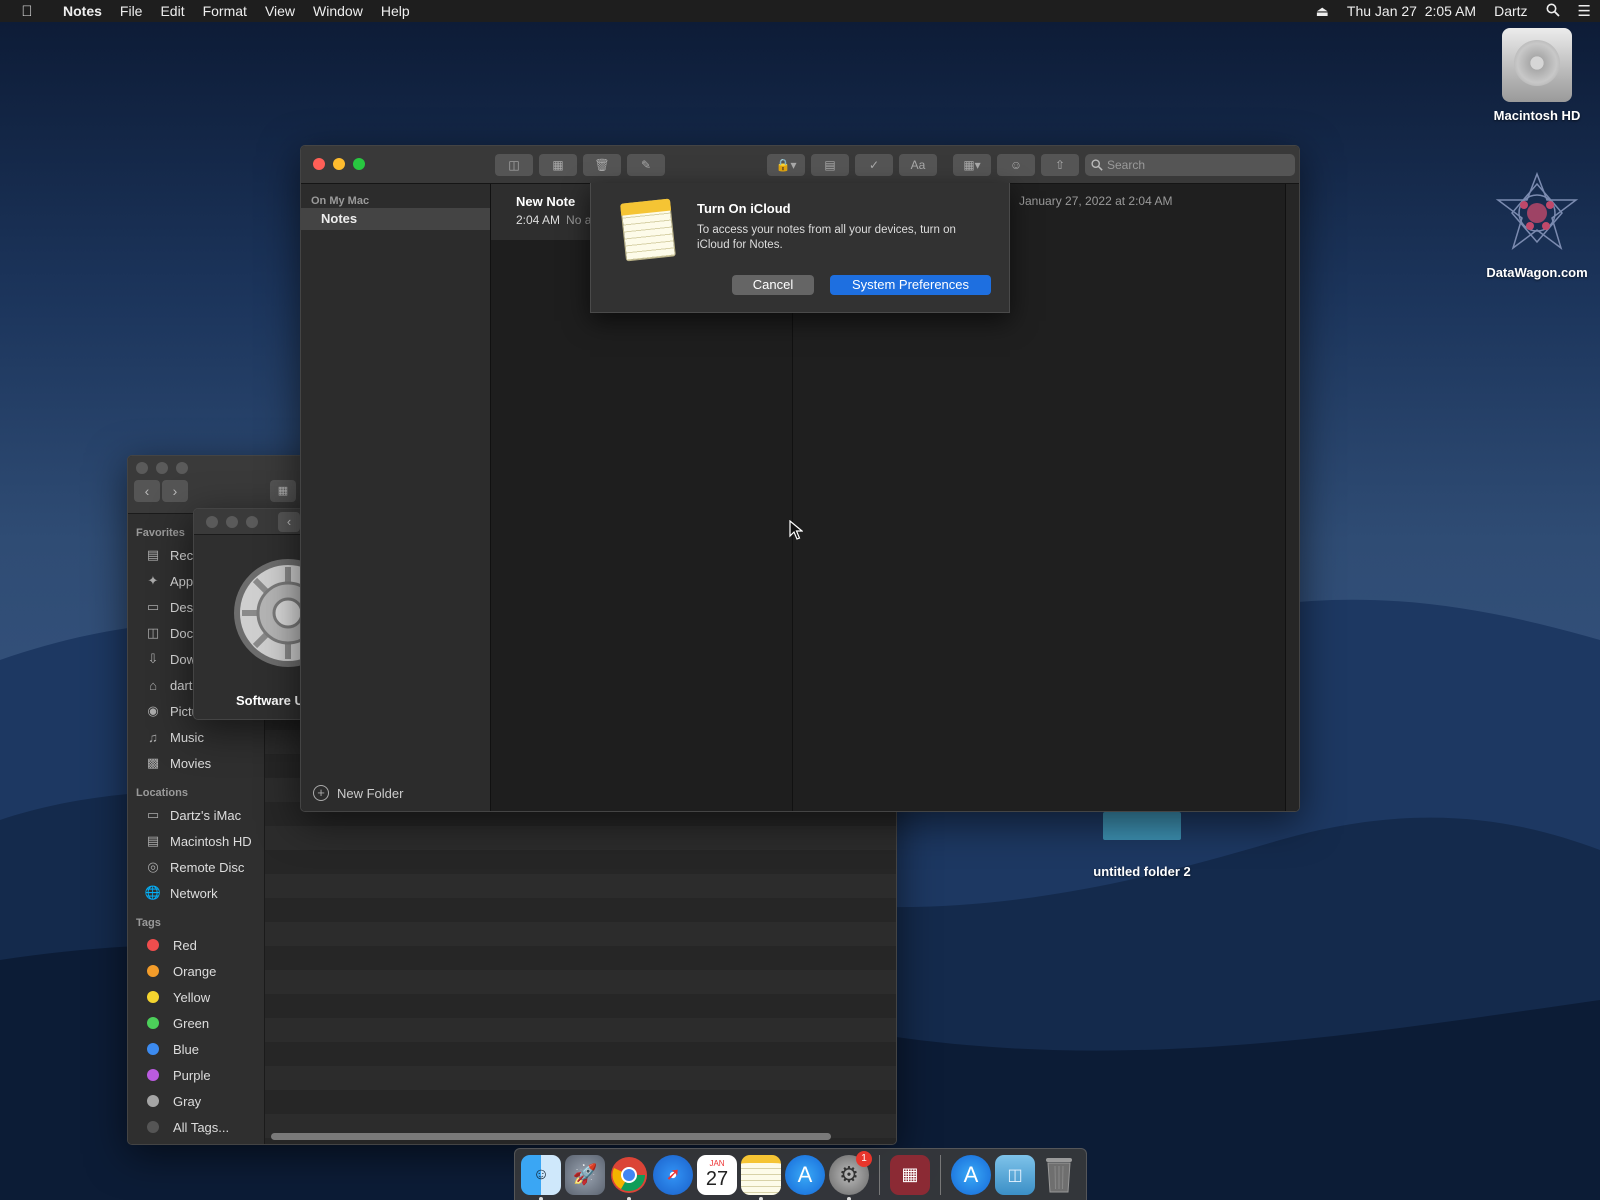  Describe the element at coordinates (196, 971) in the screenshot. I see `sidebar-tag-orange: Orange` at that location.